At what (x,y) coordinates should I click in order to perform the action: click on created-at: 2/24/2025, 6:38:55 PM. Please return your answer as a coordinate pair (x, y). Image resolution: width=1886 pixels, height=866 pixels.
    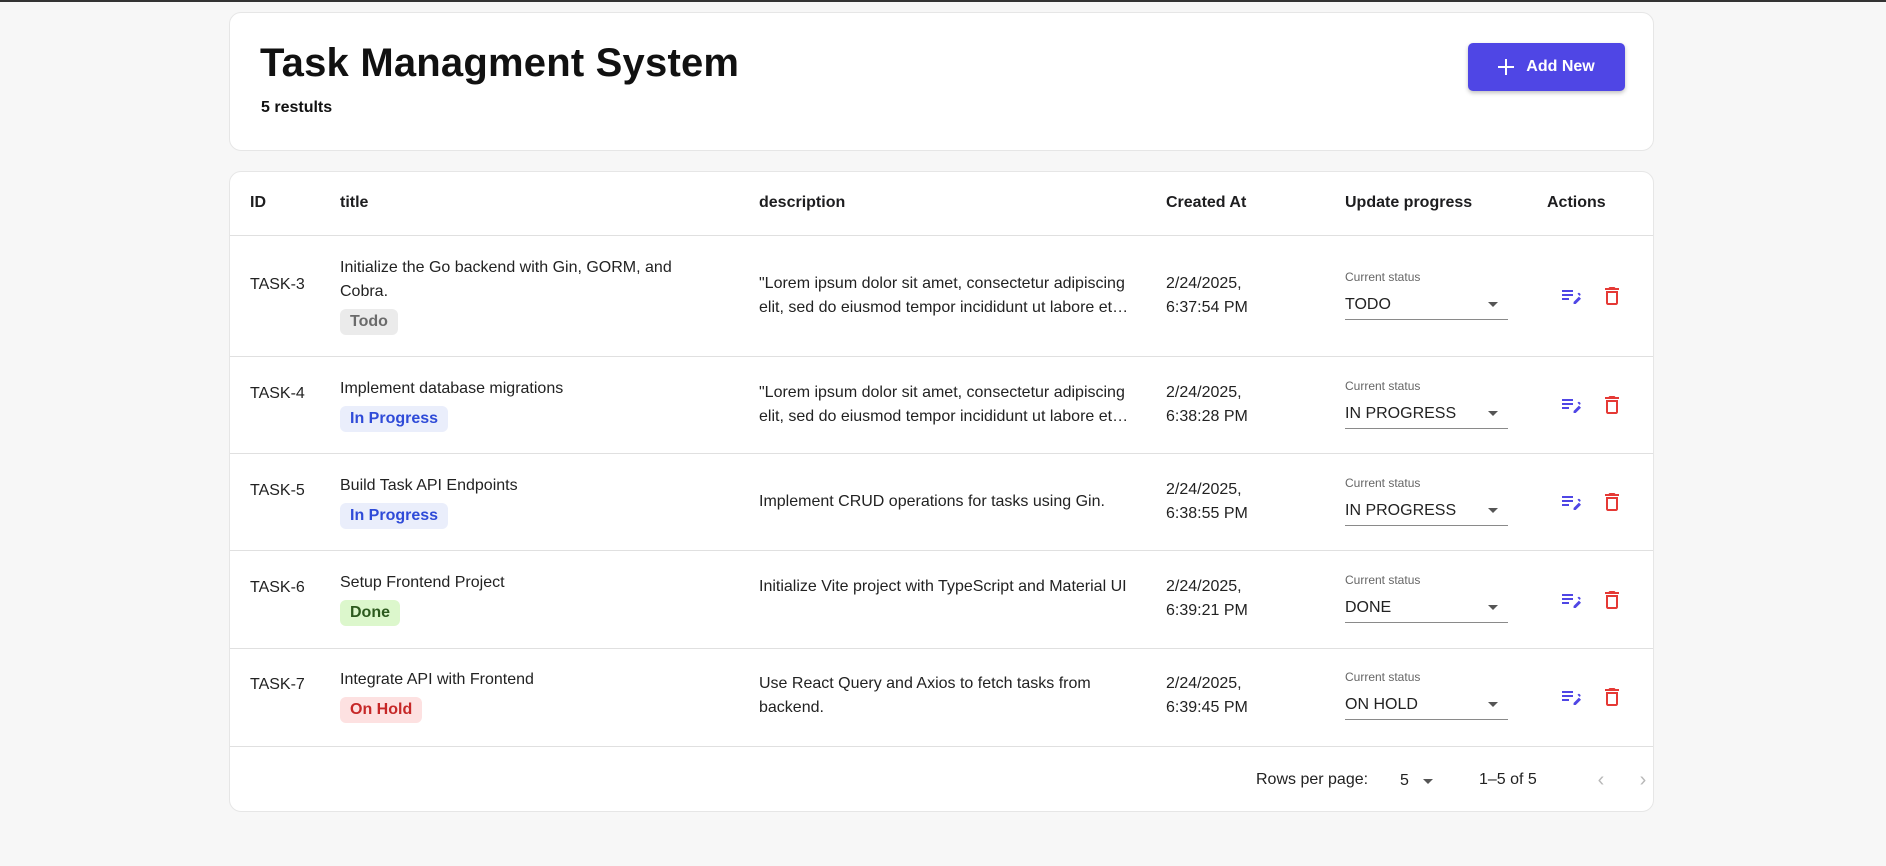
    Looking at the image, I should click on (1207, 501).